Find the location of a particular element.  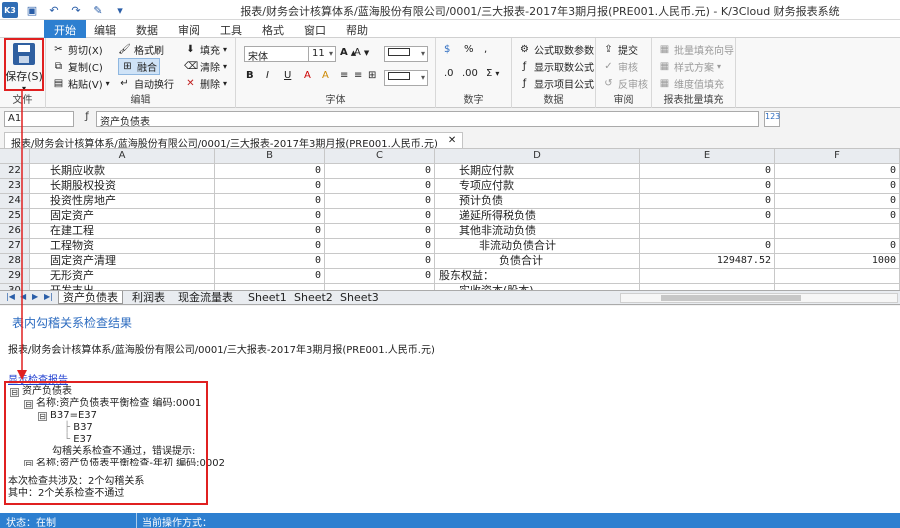

align-center-icon: ≡ is located at coordinates (358, 75).